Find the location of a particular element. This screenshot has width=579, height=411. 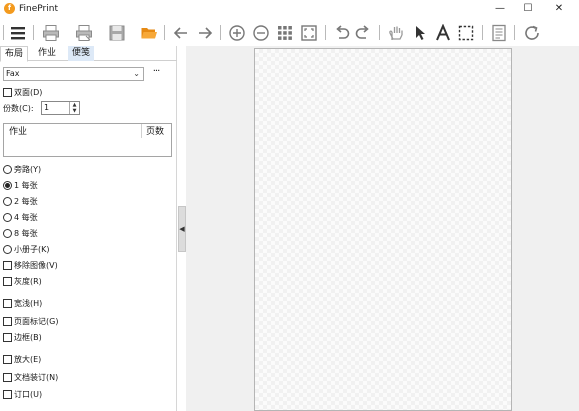

document-binding-checkbox: 文档装订(N) is located at coordinates (30, 377).